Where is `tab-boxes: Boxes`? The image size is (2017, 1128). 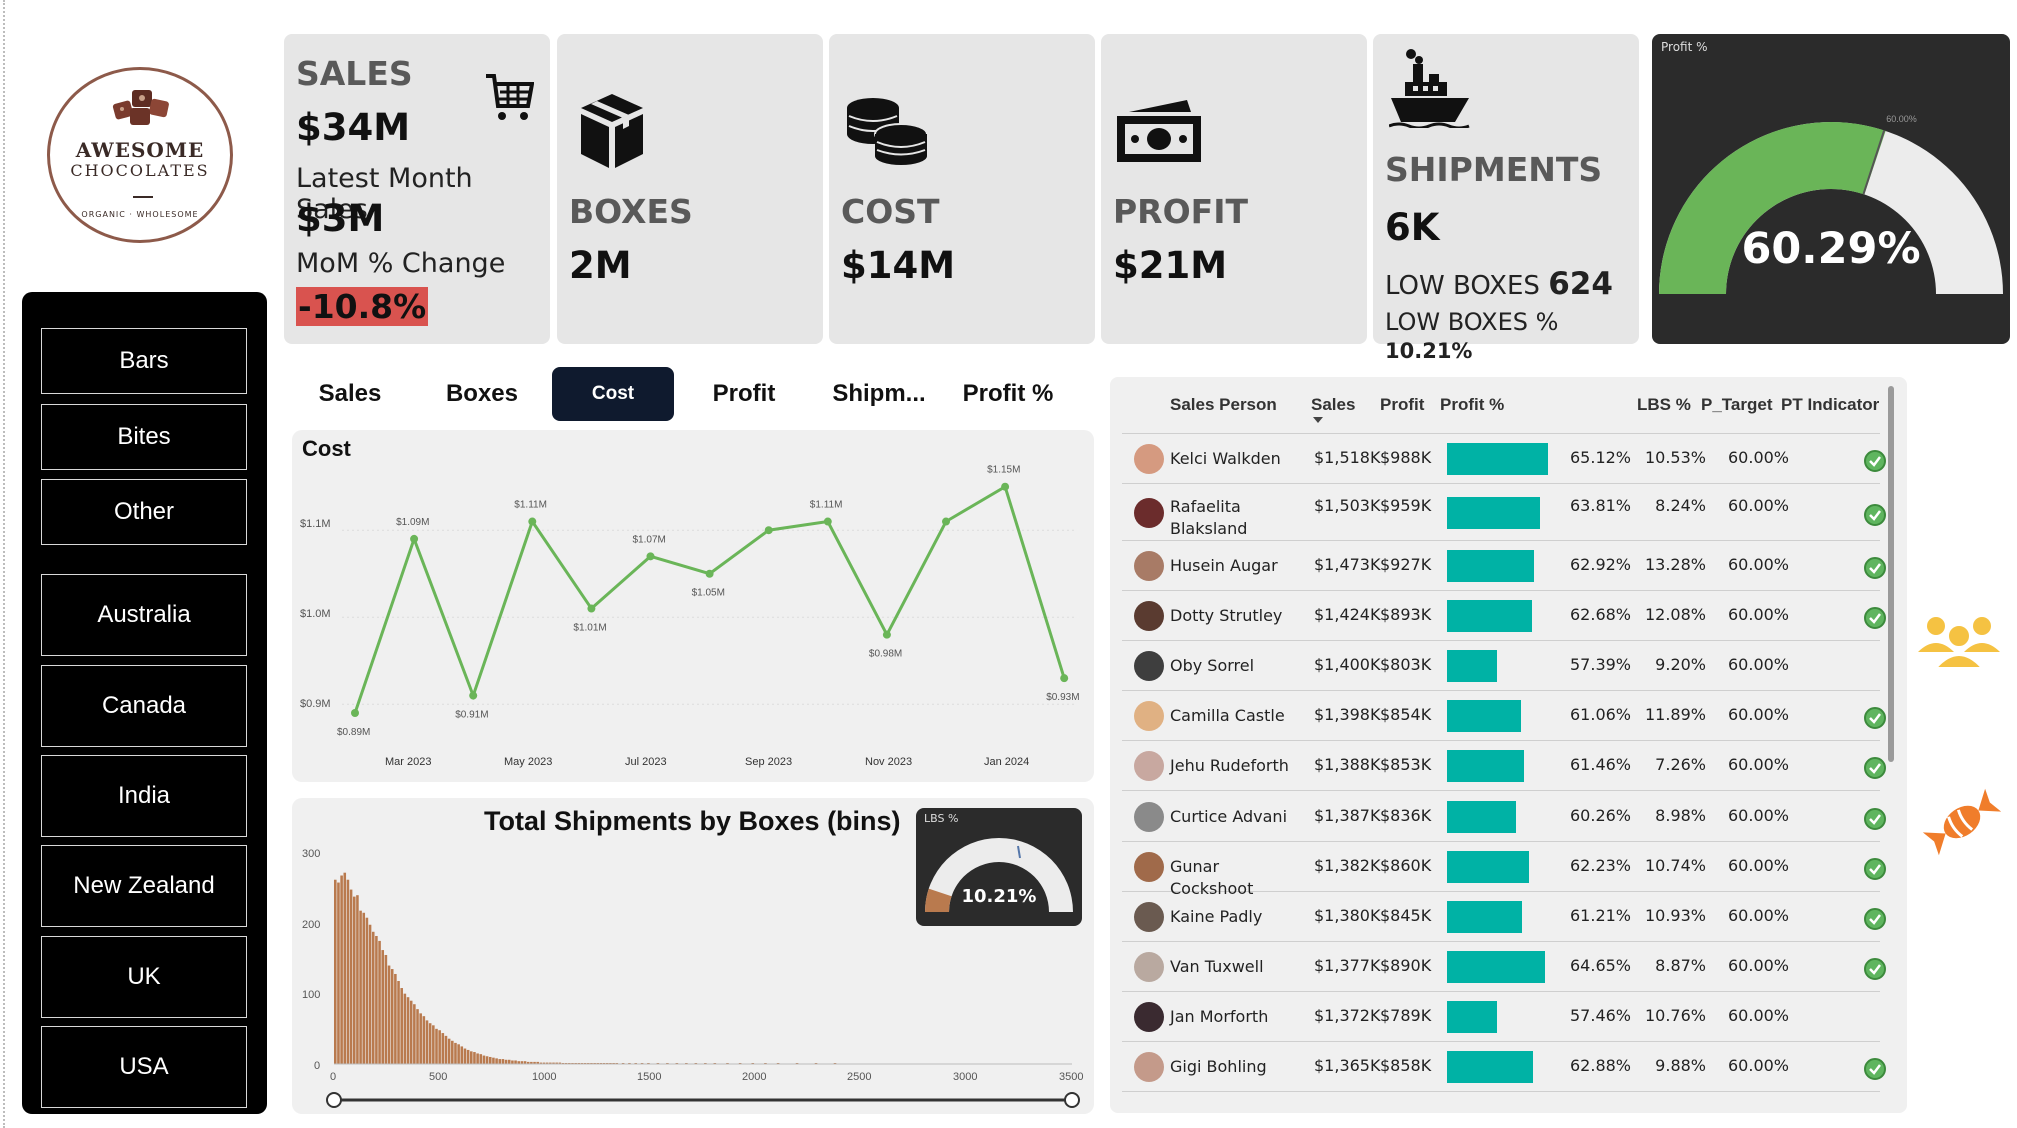
tab-boxes: Boxes is located at coordinates (482, 394).